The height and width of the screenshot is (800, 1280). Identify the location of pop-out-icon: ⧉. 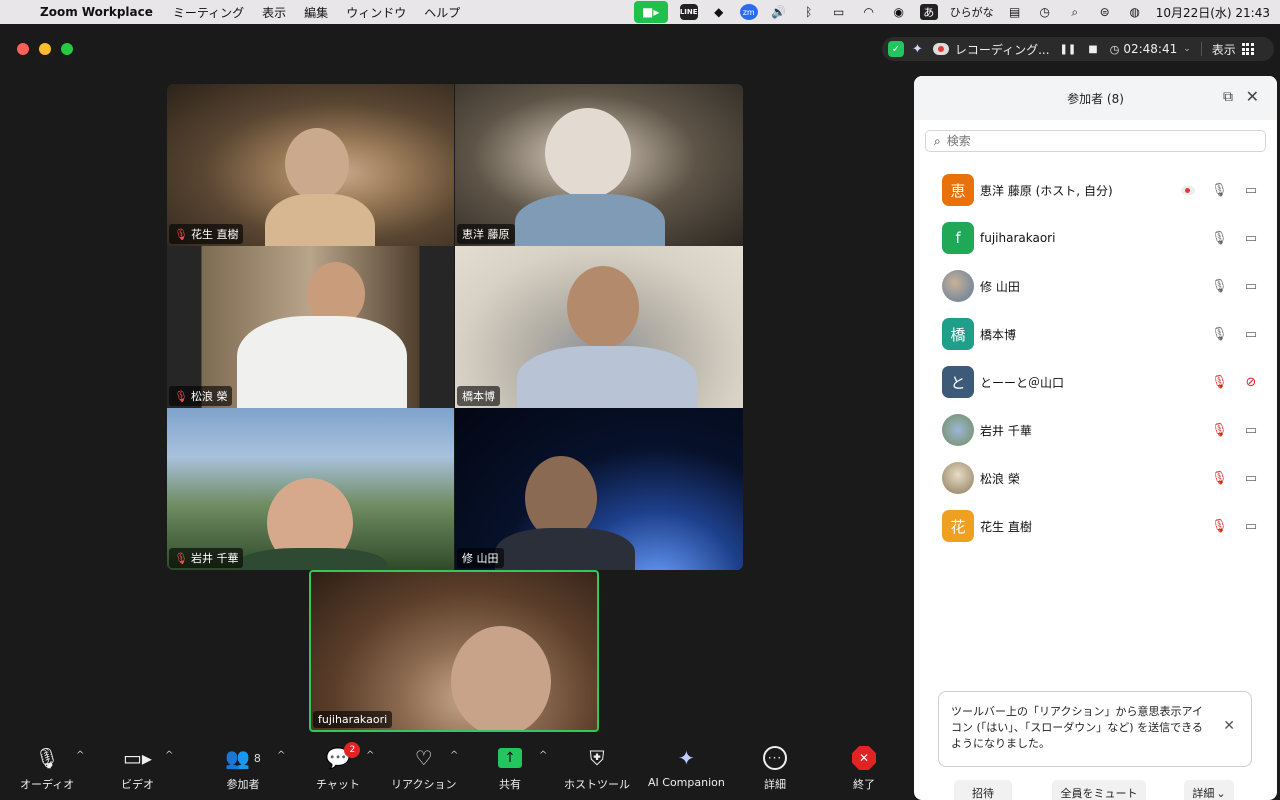
(1228, 97).